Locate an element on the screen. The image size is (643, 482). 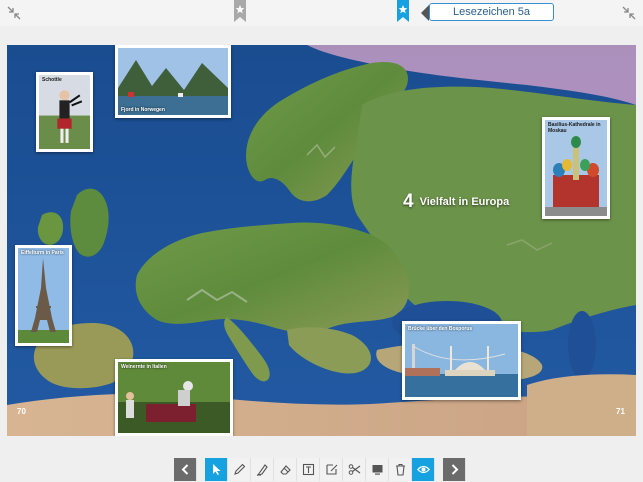
scissors-icon is located at coordinates (354, 469).